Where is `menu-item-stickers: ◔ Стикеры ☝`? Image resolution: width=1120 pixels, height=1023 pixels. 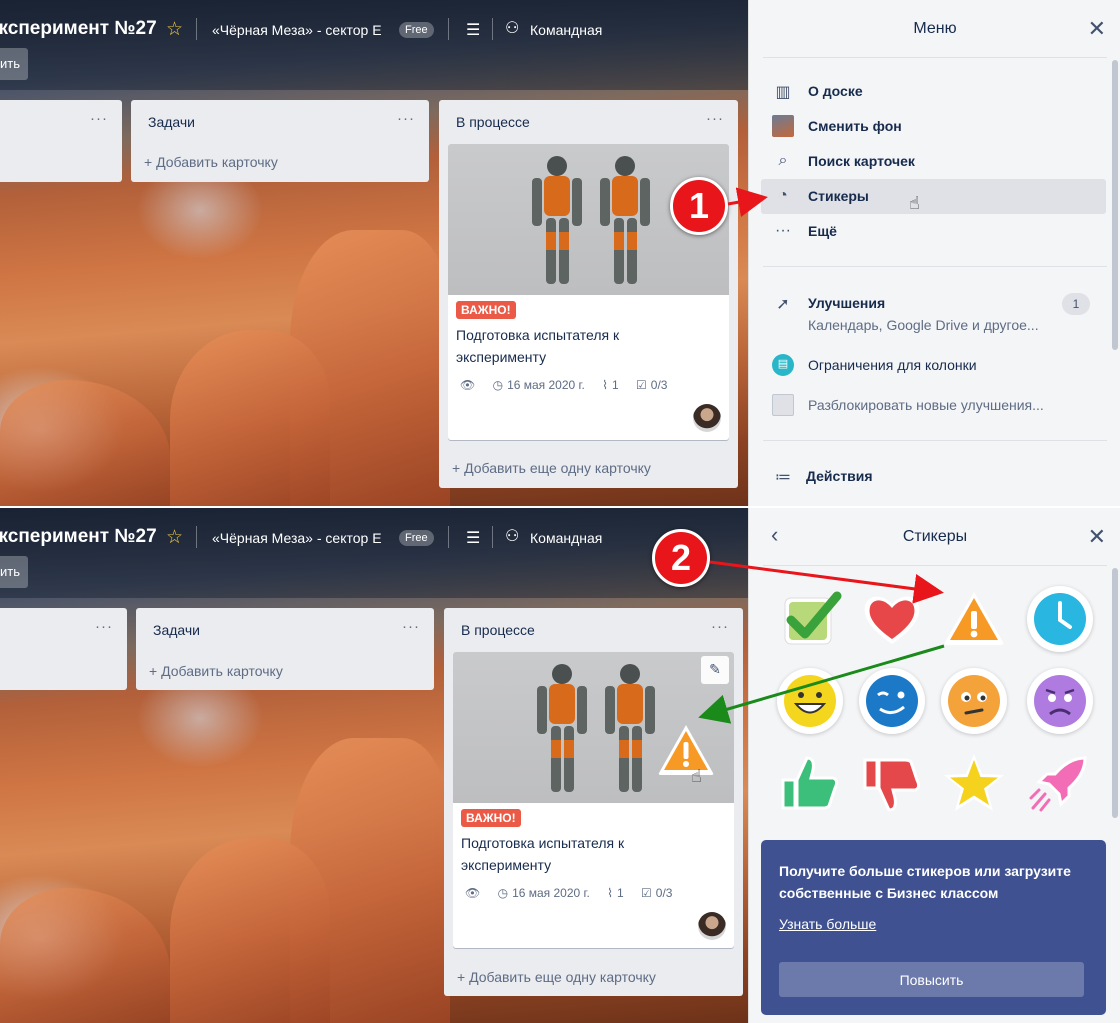 menu-item-stickers: ◔ Стикеры ☝ is located at coordinates (933, 196).